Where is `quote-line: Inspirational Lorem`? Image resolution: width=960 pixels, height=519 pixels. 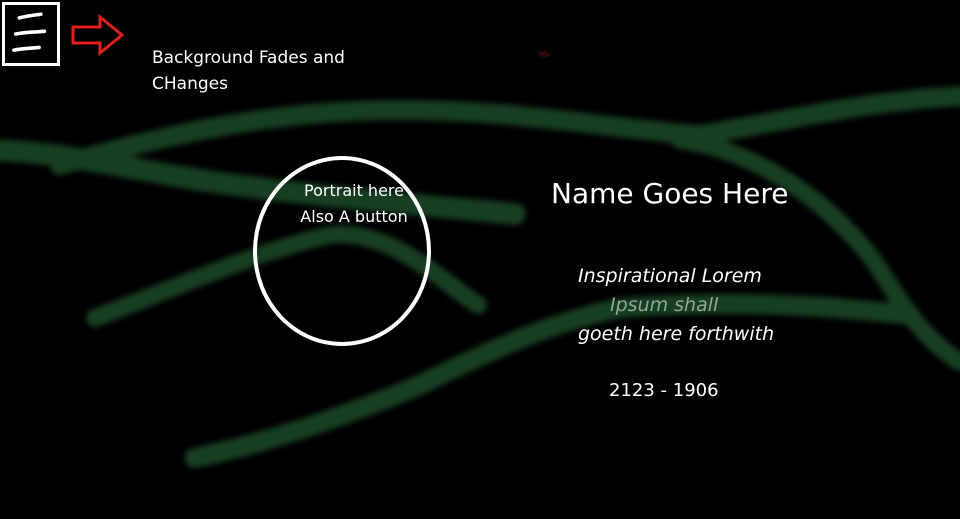
quote-line: Inspirational Lorem is located at coordinates (670, 276).